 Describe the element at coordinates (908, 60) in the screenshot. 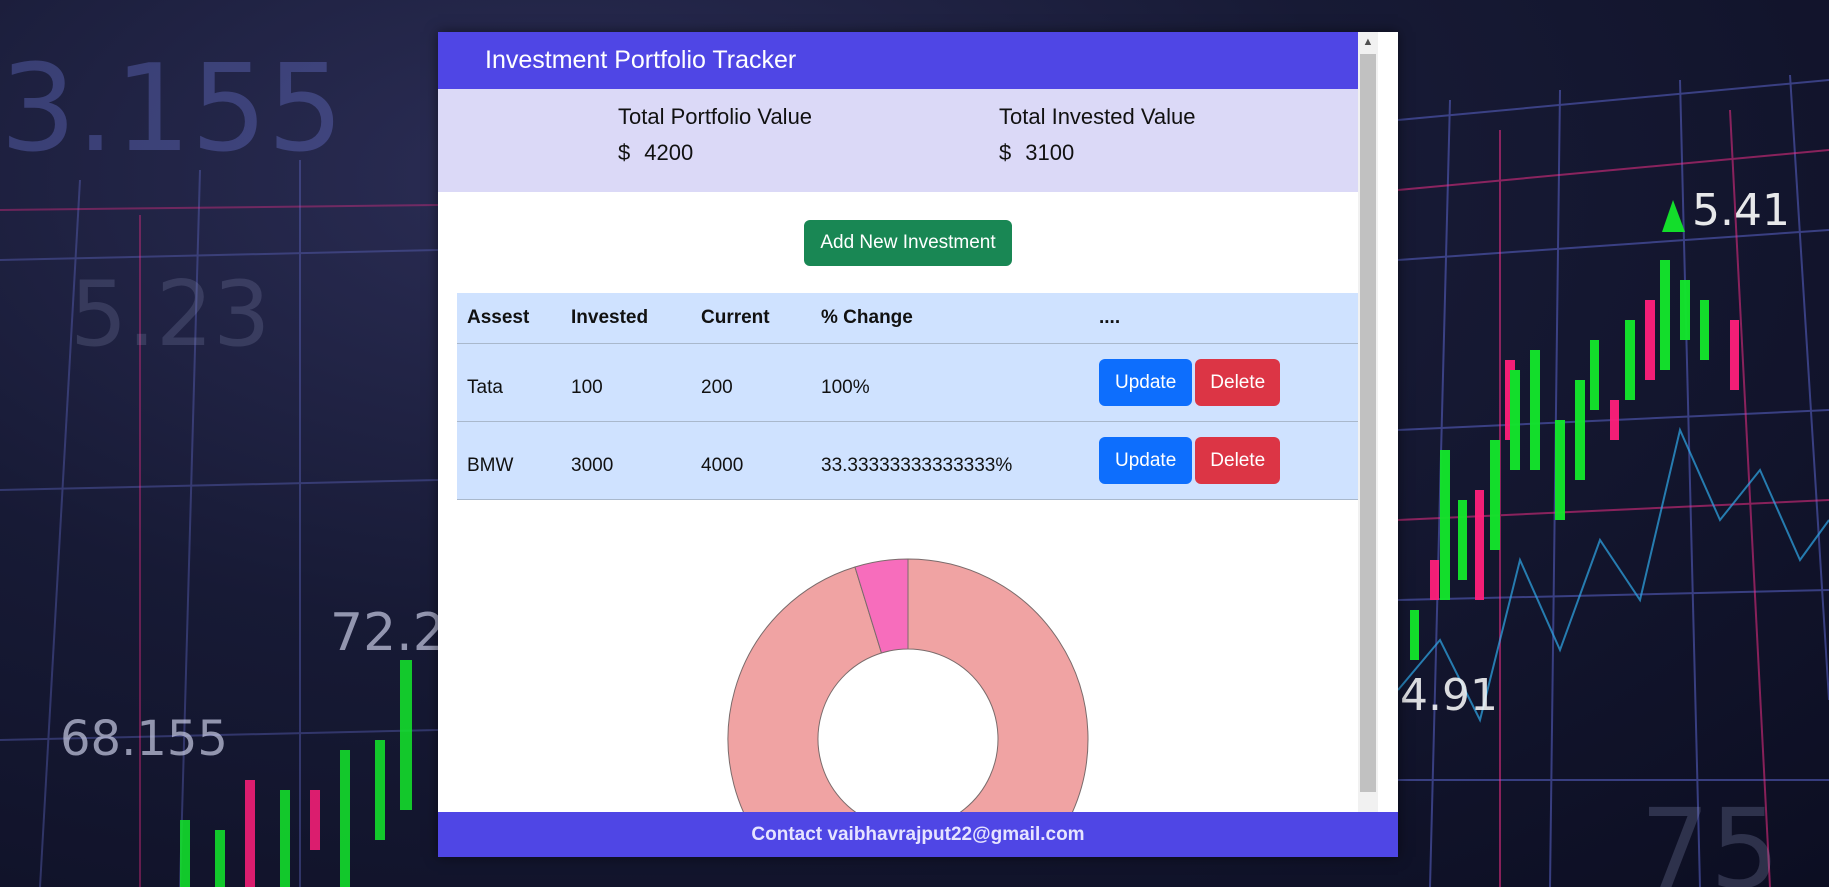

I see `navbar: Investment Portfolio Tracker` at that location.